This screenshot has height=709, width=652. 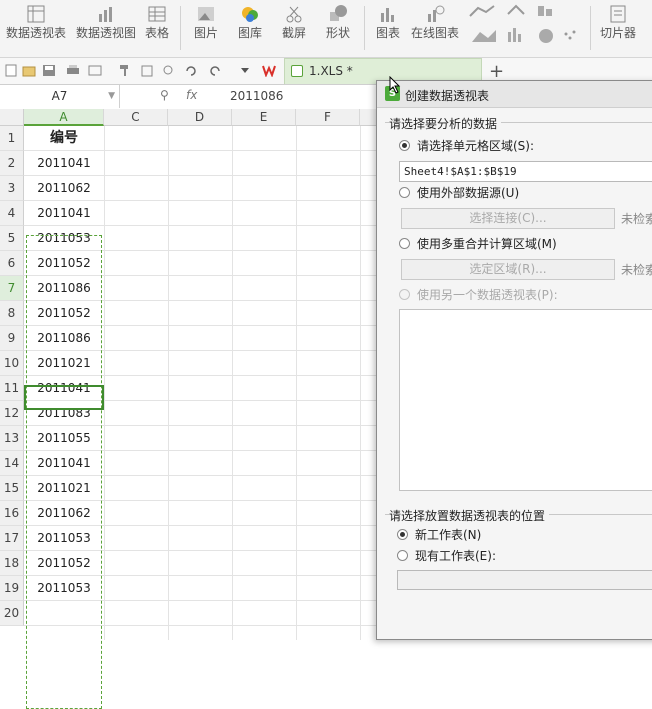 What do you see at coordinates (404, 192) in the screenshot?
I see `radio-external-source` at bounding box center [404, 192].